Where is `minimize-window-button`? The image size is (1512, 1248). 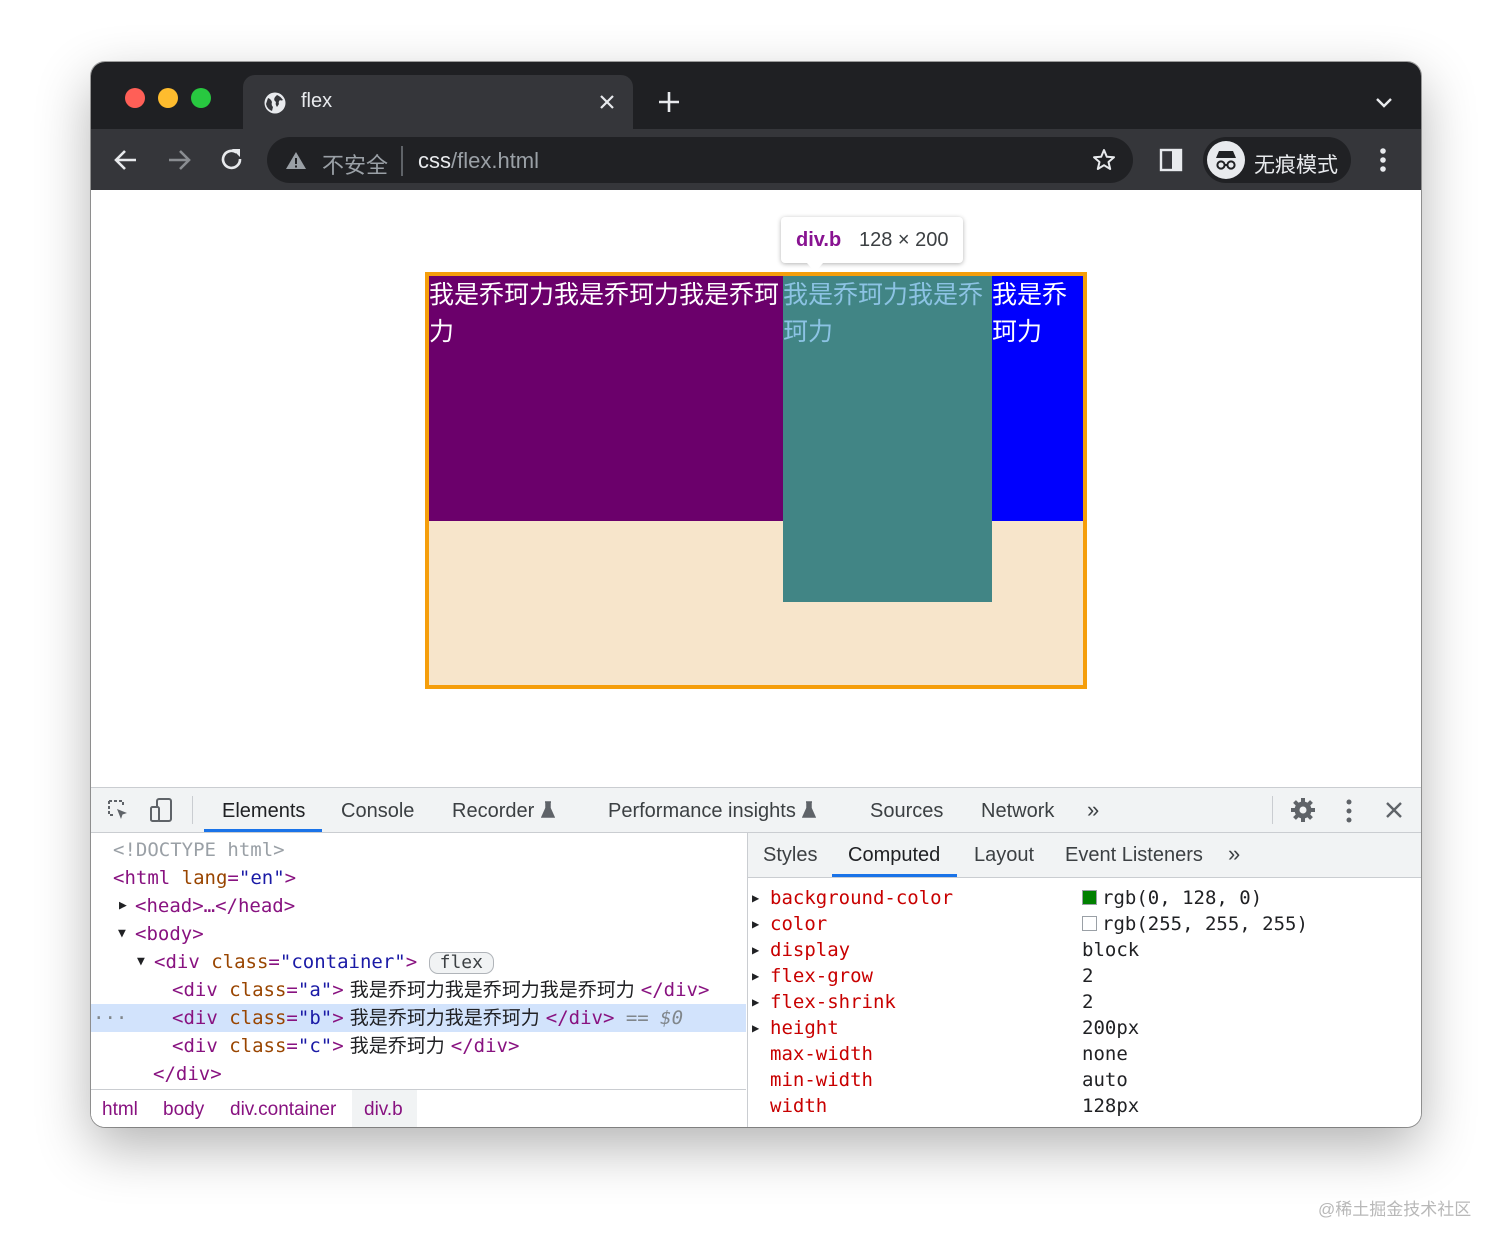
minimize-window-button is located at coordinates (168, 98).